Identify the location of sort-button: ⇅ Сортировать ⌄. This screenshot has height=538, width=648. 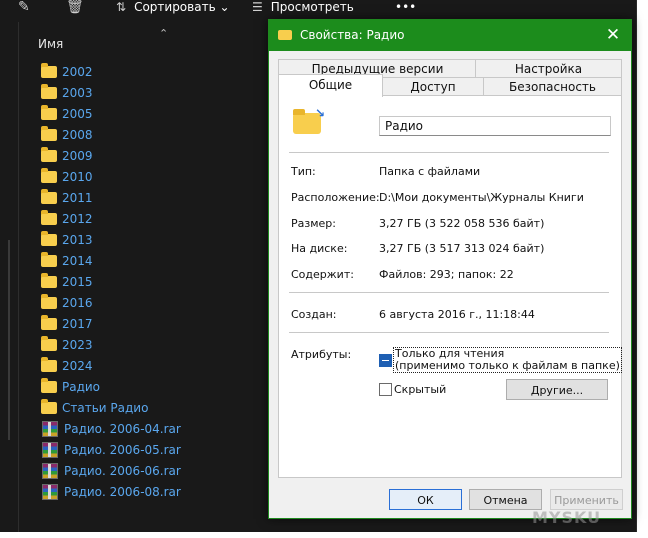
(173, 7).